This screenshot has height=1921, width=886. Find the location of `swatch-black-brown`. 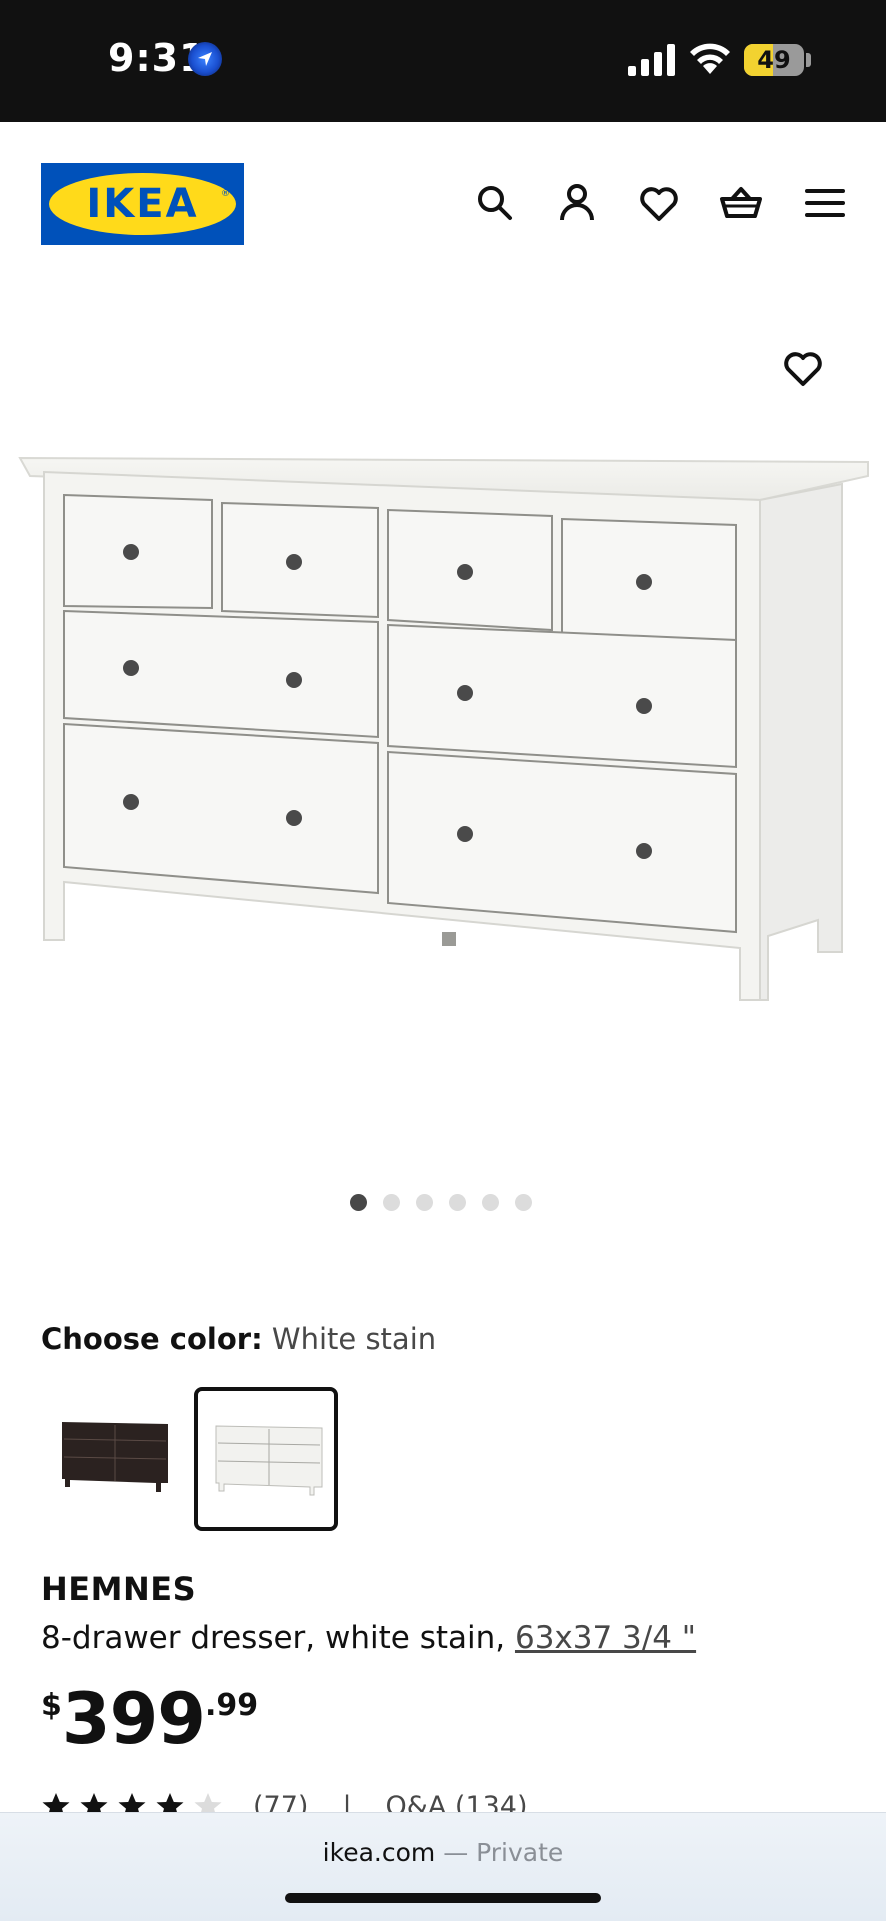

swatch-black-brown is located at coordinates (118, 1457).